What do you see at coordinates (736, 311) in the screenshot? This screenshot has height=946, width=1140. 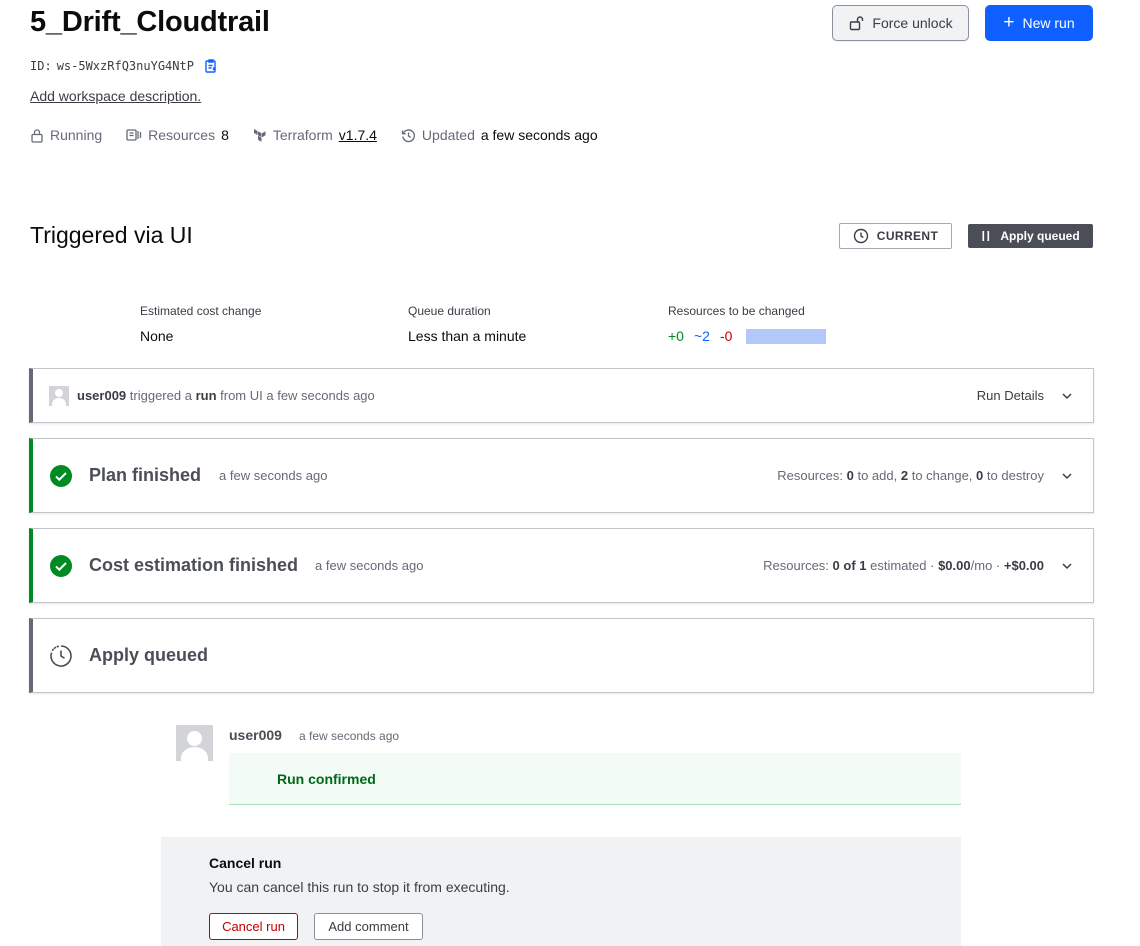 I see `resources-changed-label: Resources to be changed` at bounding box center [736, 311].